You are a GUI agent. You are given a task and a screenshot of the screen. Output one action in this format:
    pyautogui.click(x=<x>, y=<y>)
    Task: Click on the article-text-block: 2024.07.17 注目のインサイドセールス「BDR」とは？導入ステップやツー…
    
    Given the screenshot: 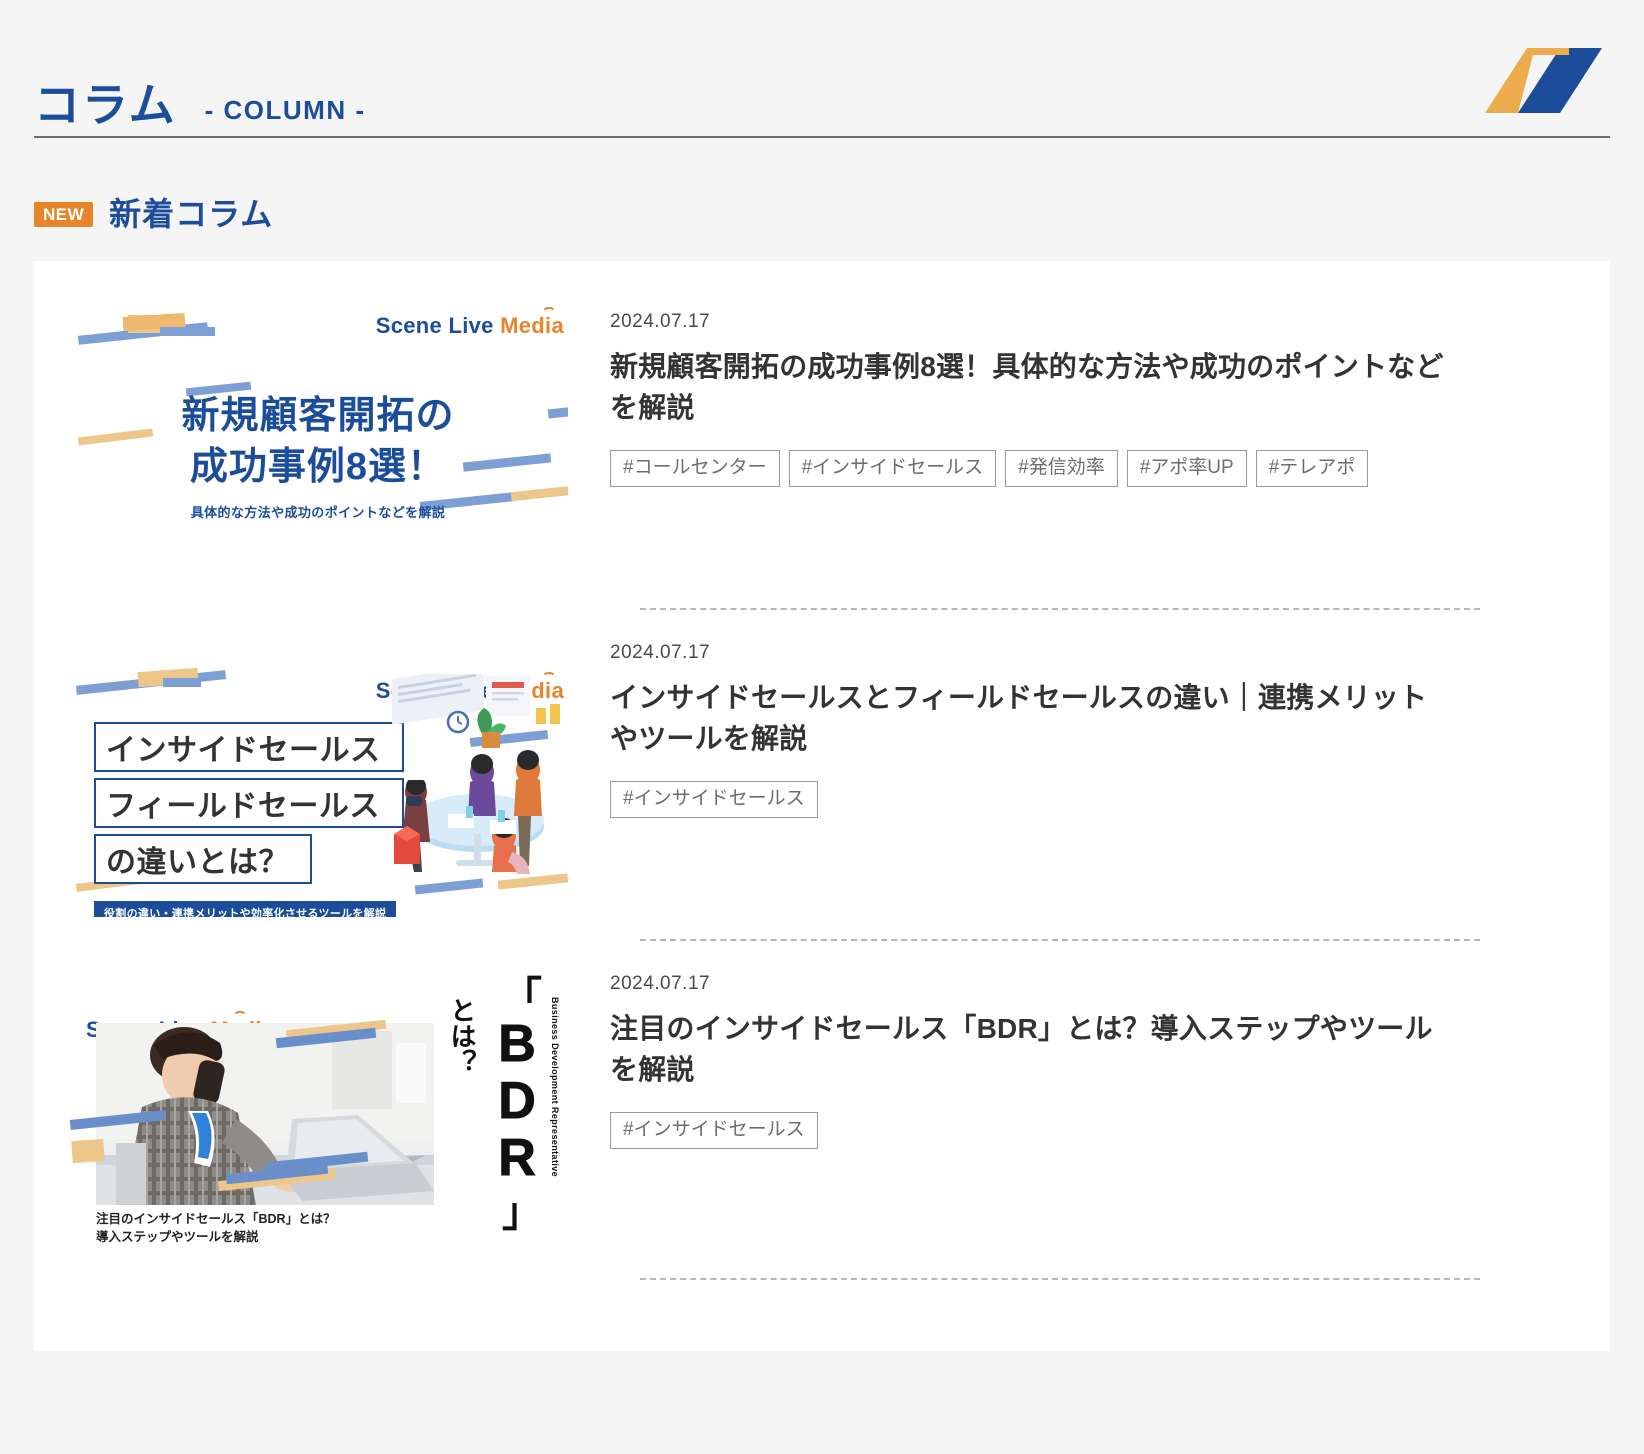 What is the action you would take?
    pyautogui.click(x=1093, y=1058)
    